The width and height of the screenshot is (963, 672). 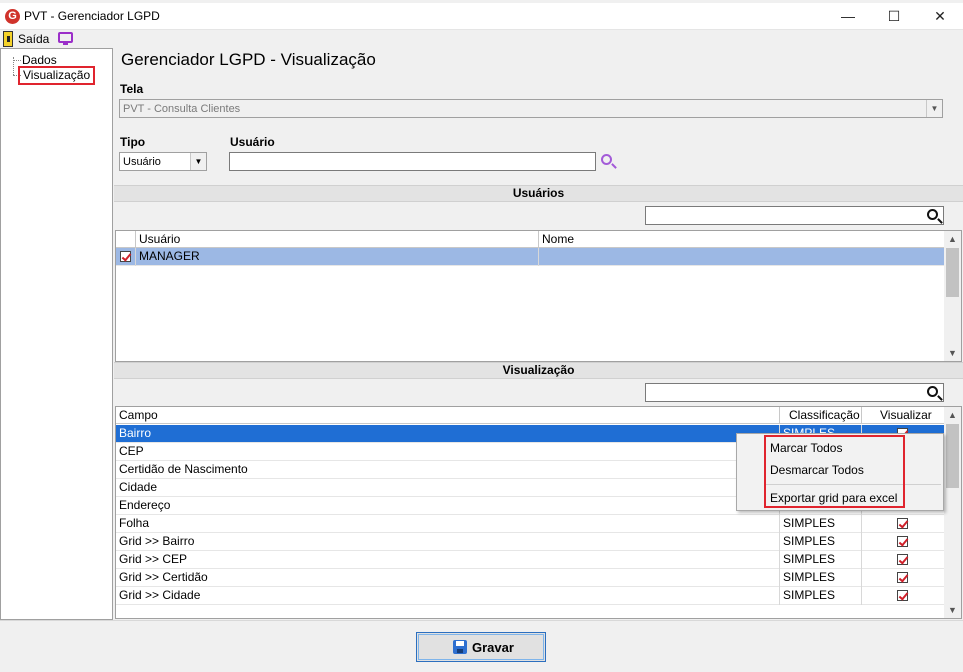 What do you see at coordinates (894, 16) in the screenshot?
I see `maximize-button: ☐` at bounding box center [894, 16].